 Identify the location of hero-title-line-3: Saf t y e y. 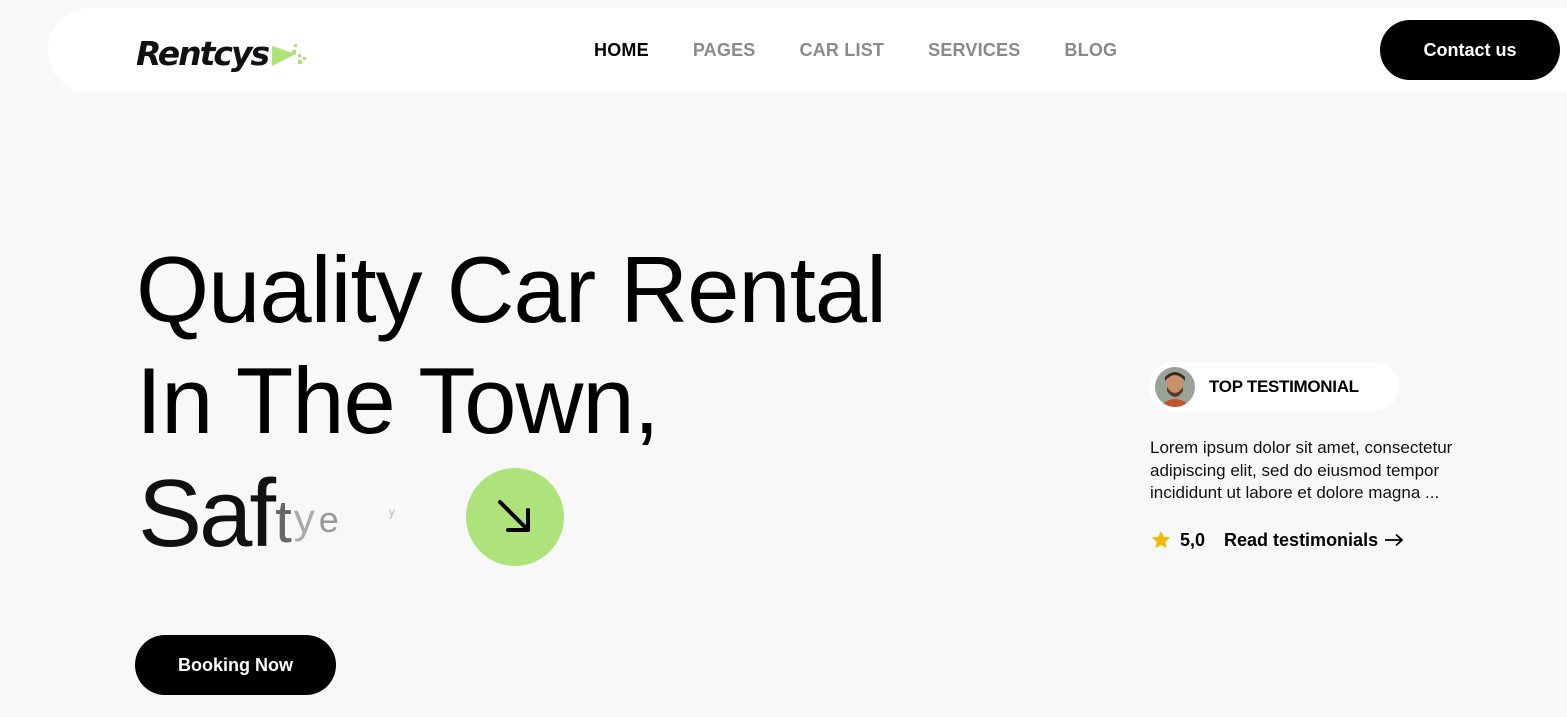
(266, 512).